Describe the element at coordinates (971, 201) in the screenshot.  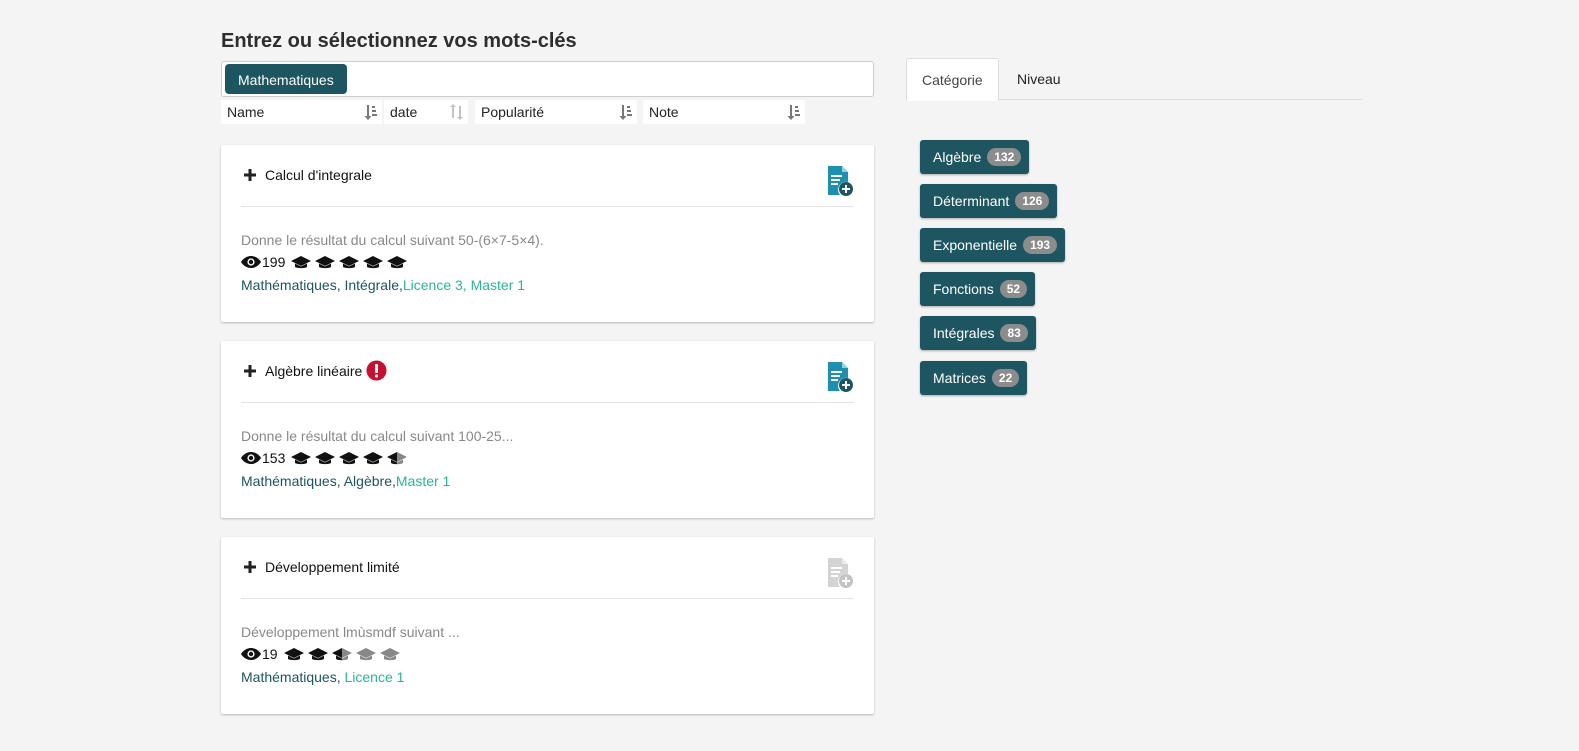
I see `category-label: Déterminant` at that location.